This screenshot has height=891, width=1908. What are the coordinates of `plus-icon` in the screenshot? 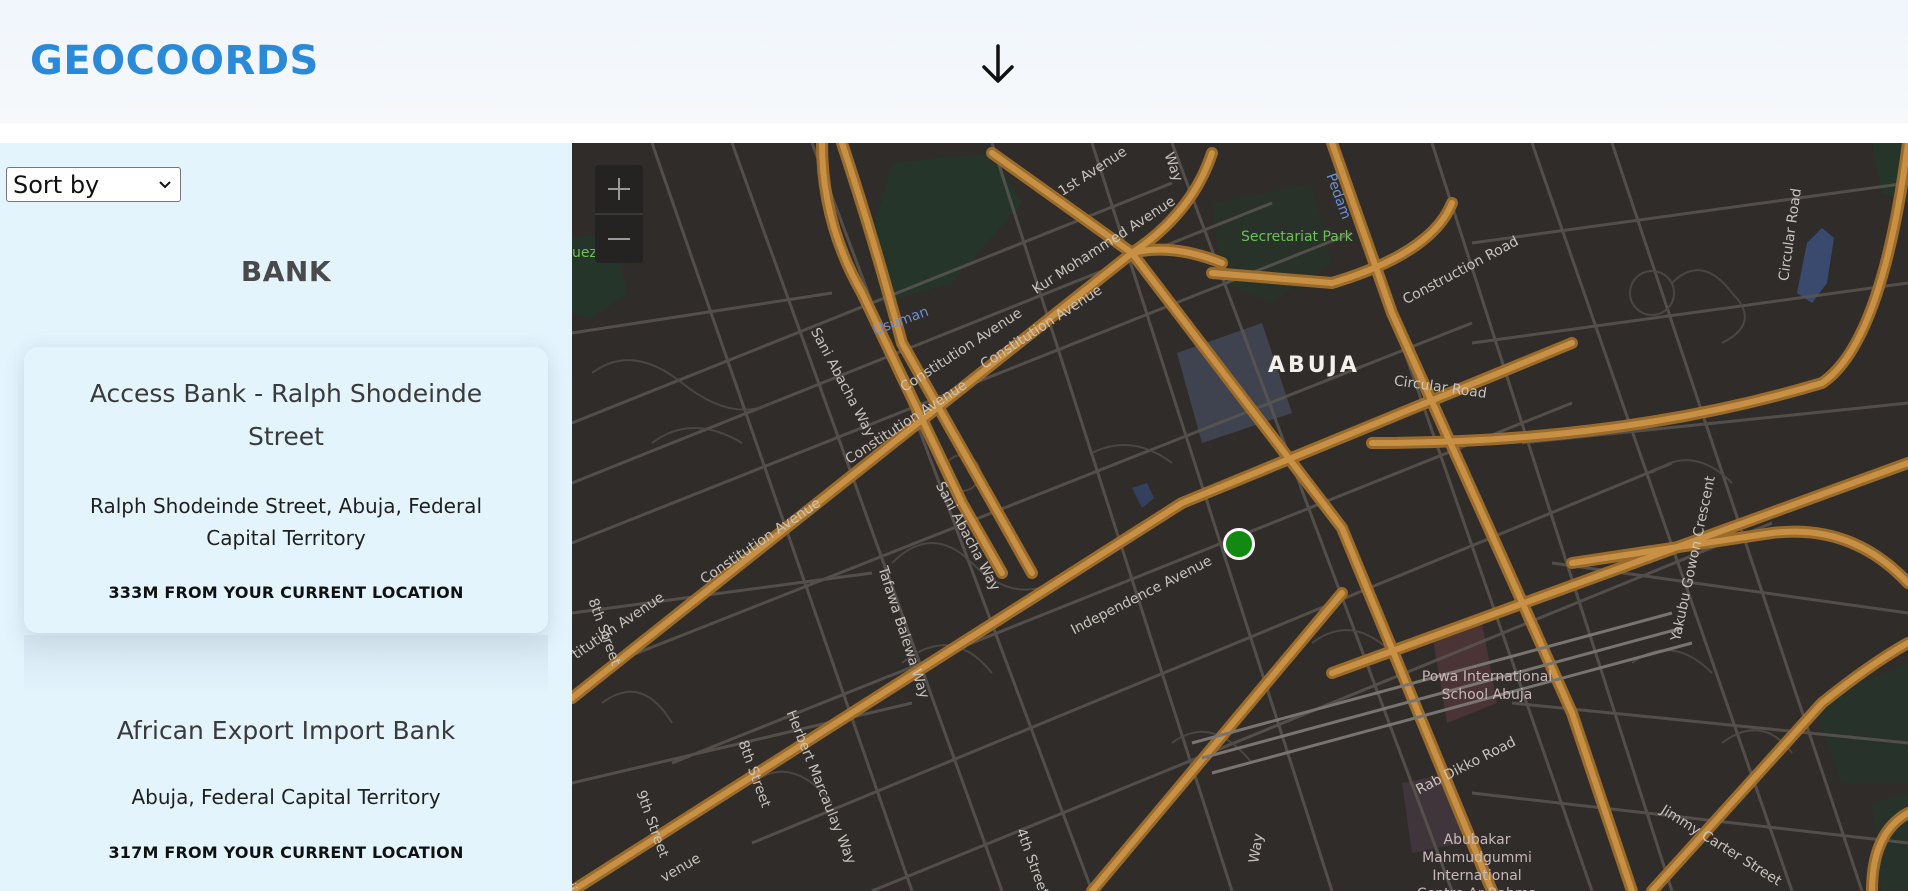 It's located at (619, 189).